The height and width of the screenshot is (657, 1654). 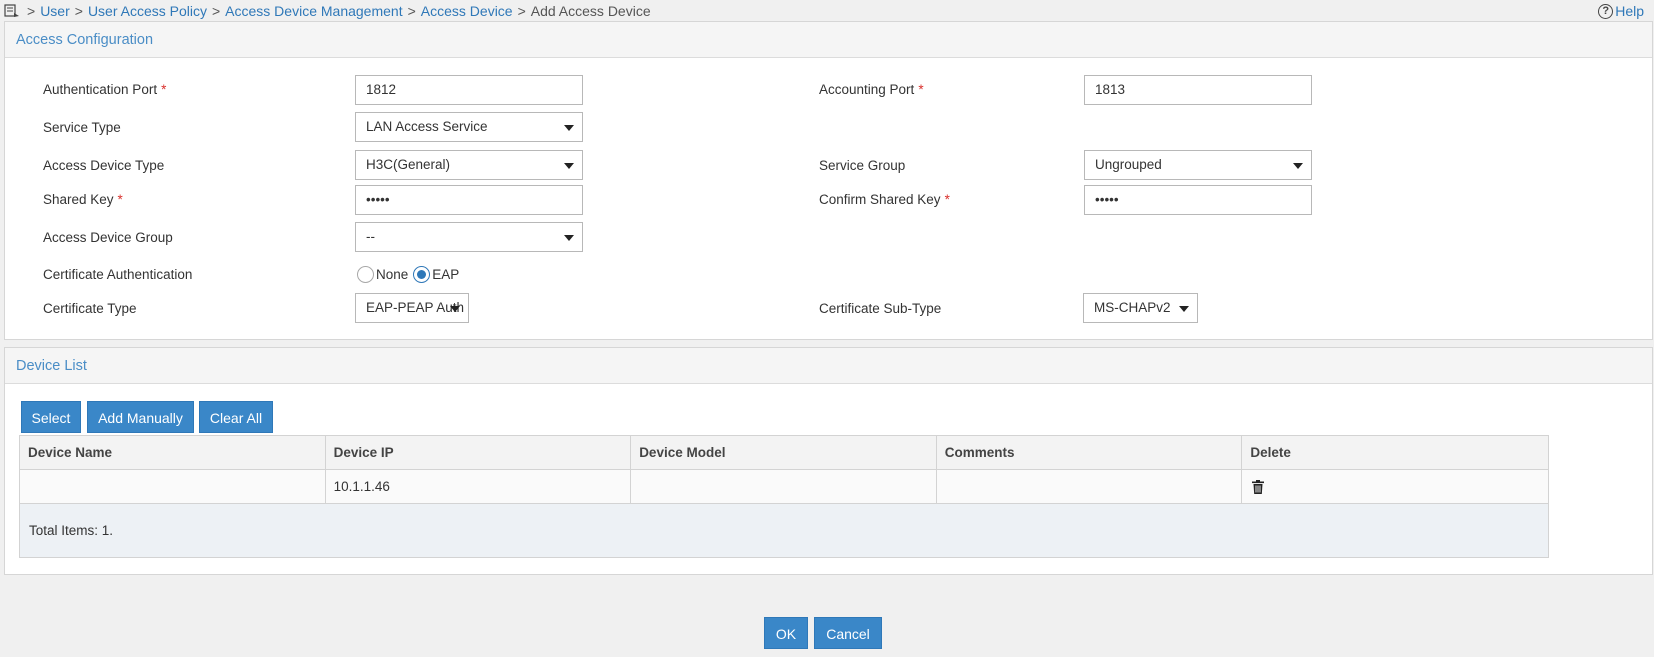 What do you see at coordinates (422, 274) in the screenshot?
I see `cert-auth-eap-radio` at bounding box center [422, 274].